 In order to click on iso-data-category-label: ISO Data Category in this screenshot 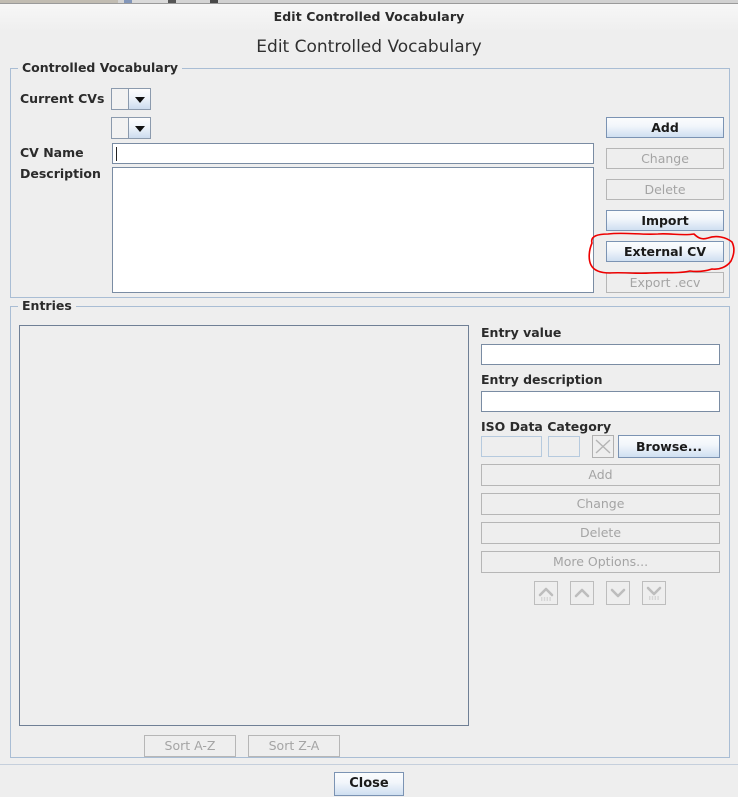, I will do `click(546, 426)`.